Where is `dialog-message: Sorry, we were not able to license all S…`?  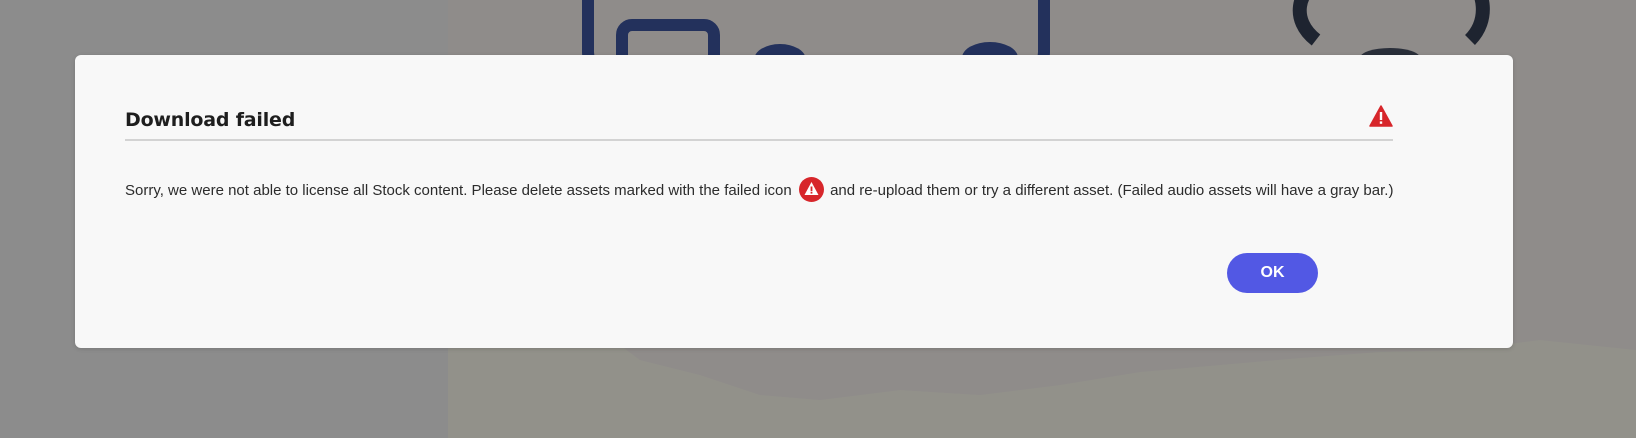 dialog-message: Sorry, we were not able to license all S… is located at coordinates (765, 190).